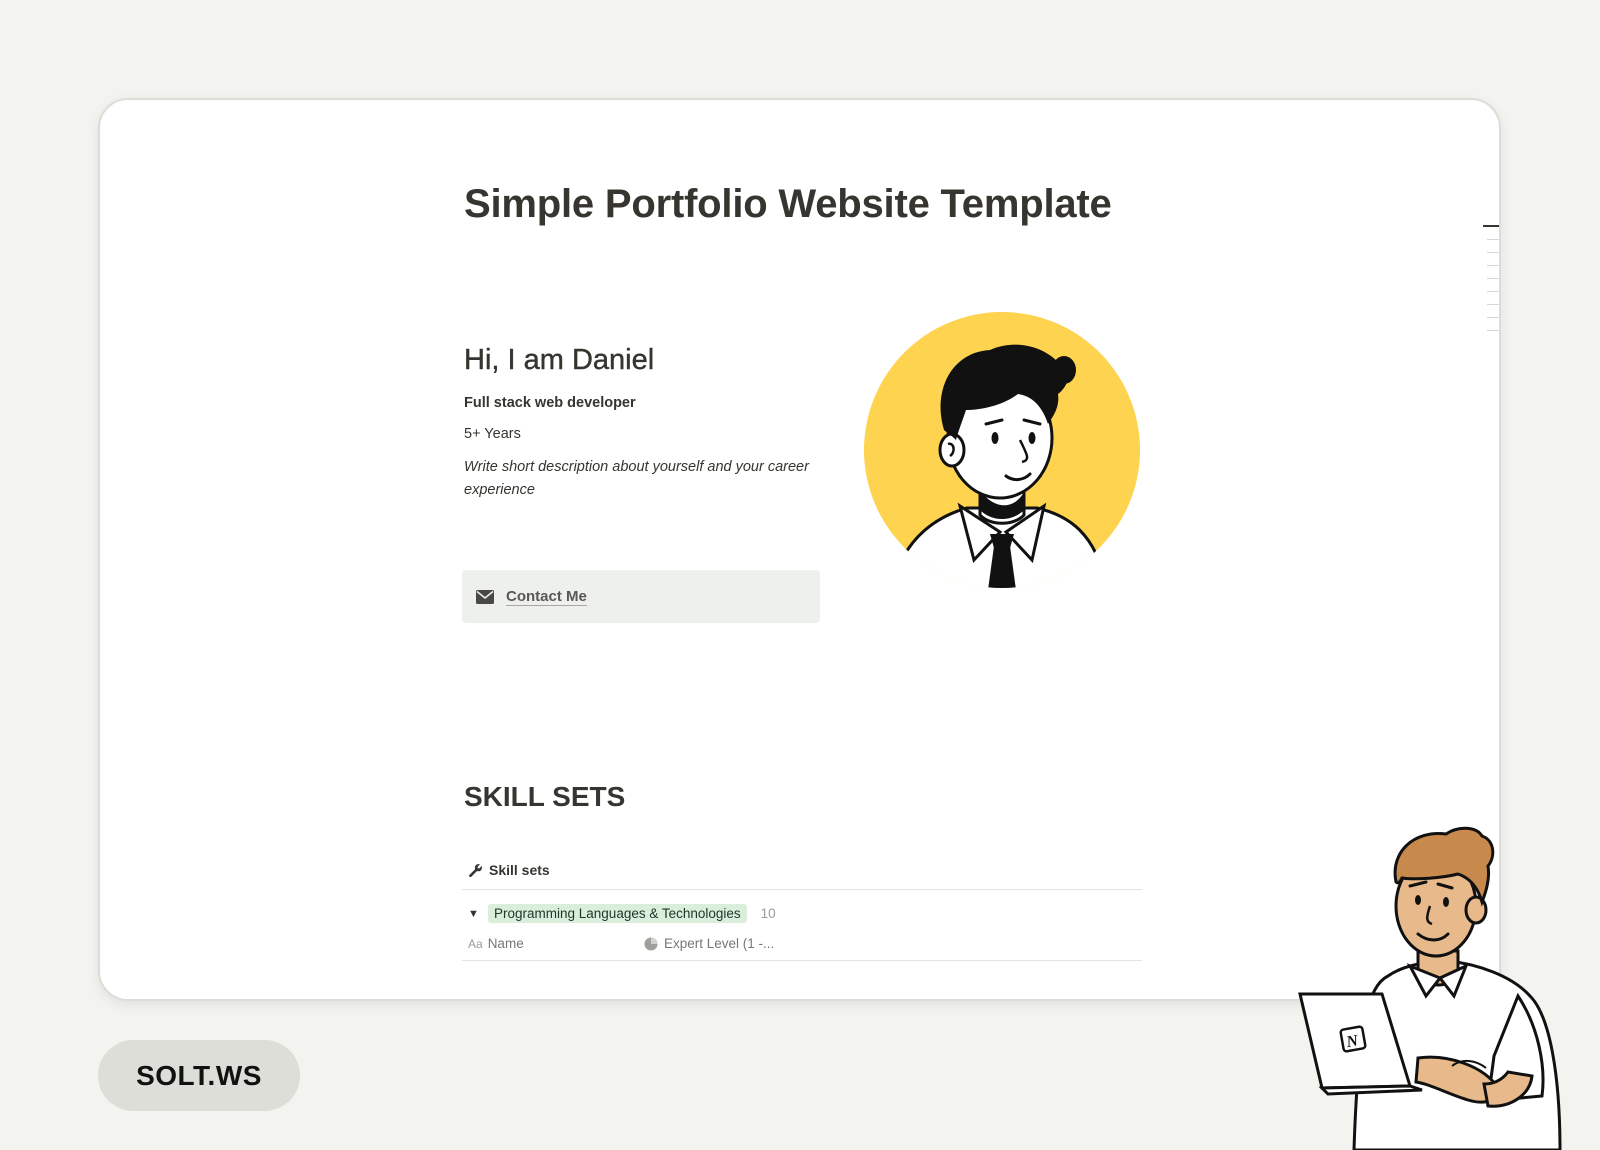  What do you see at coordinates (519, 870) in the screenshot?
I see `database-title-label: Skill sets` at bounding box center [519, 870].